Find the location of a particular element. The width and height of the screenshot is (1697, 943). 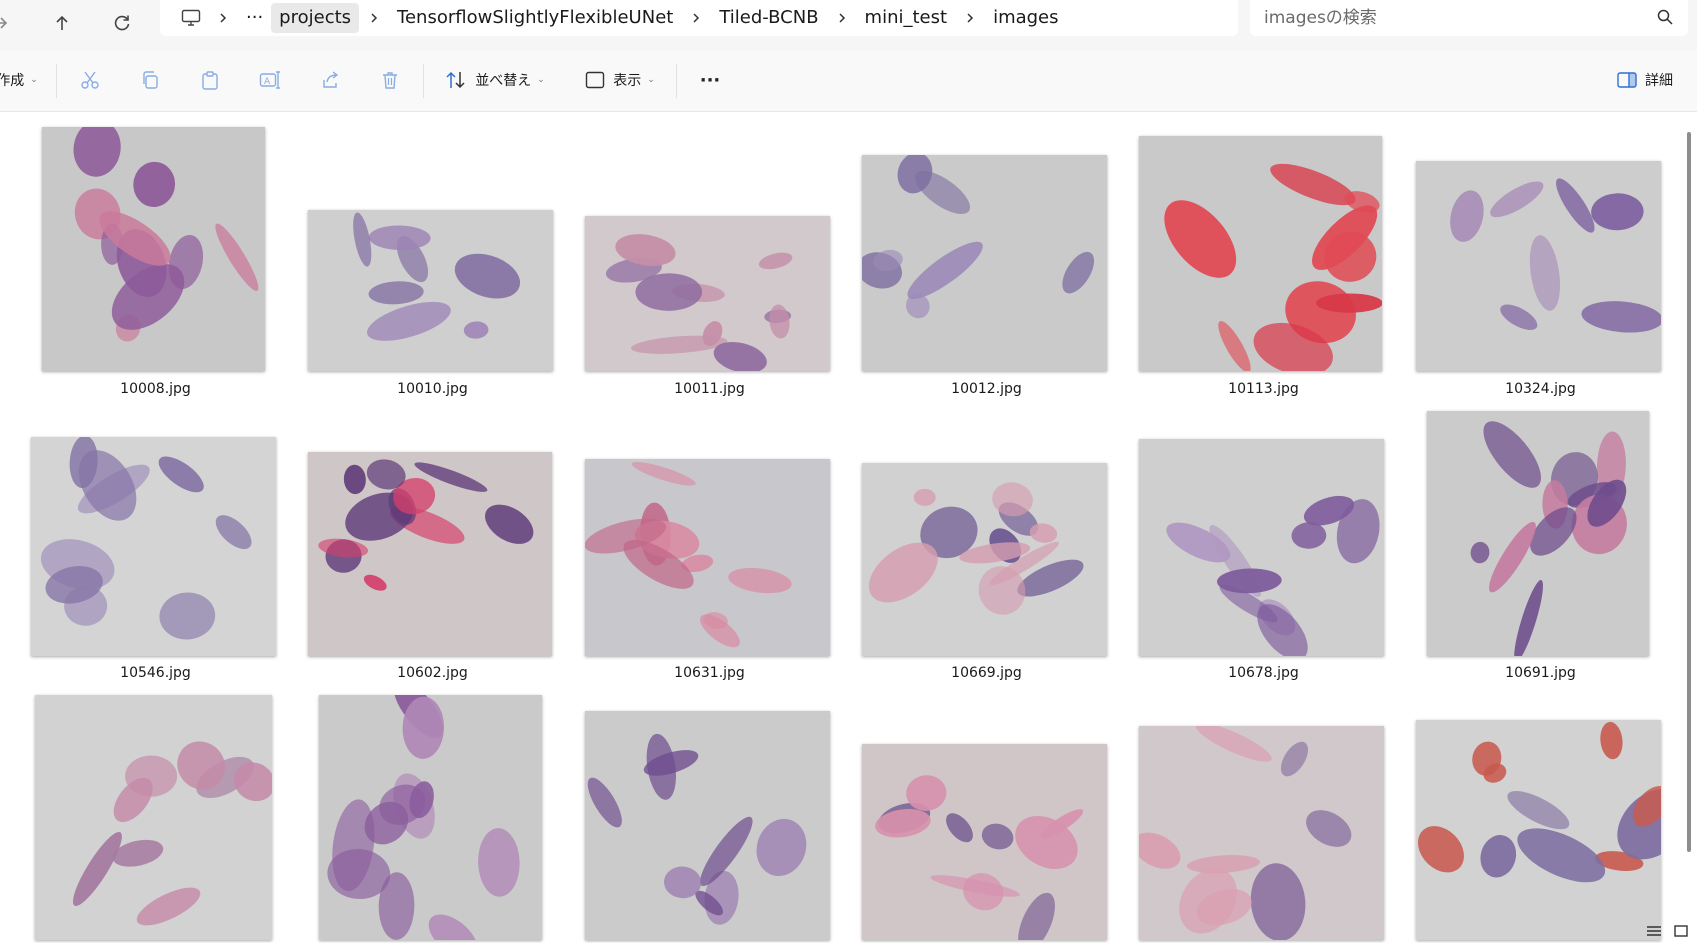

copy-icon is located at coordinates (150, 80).